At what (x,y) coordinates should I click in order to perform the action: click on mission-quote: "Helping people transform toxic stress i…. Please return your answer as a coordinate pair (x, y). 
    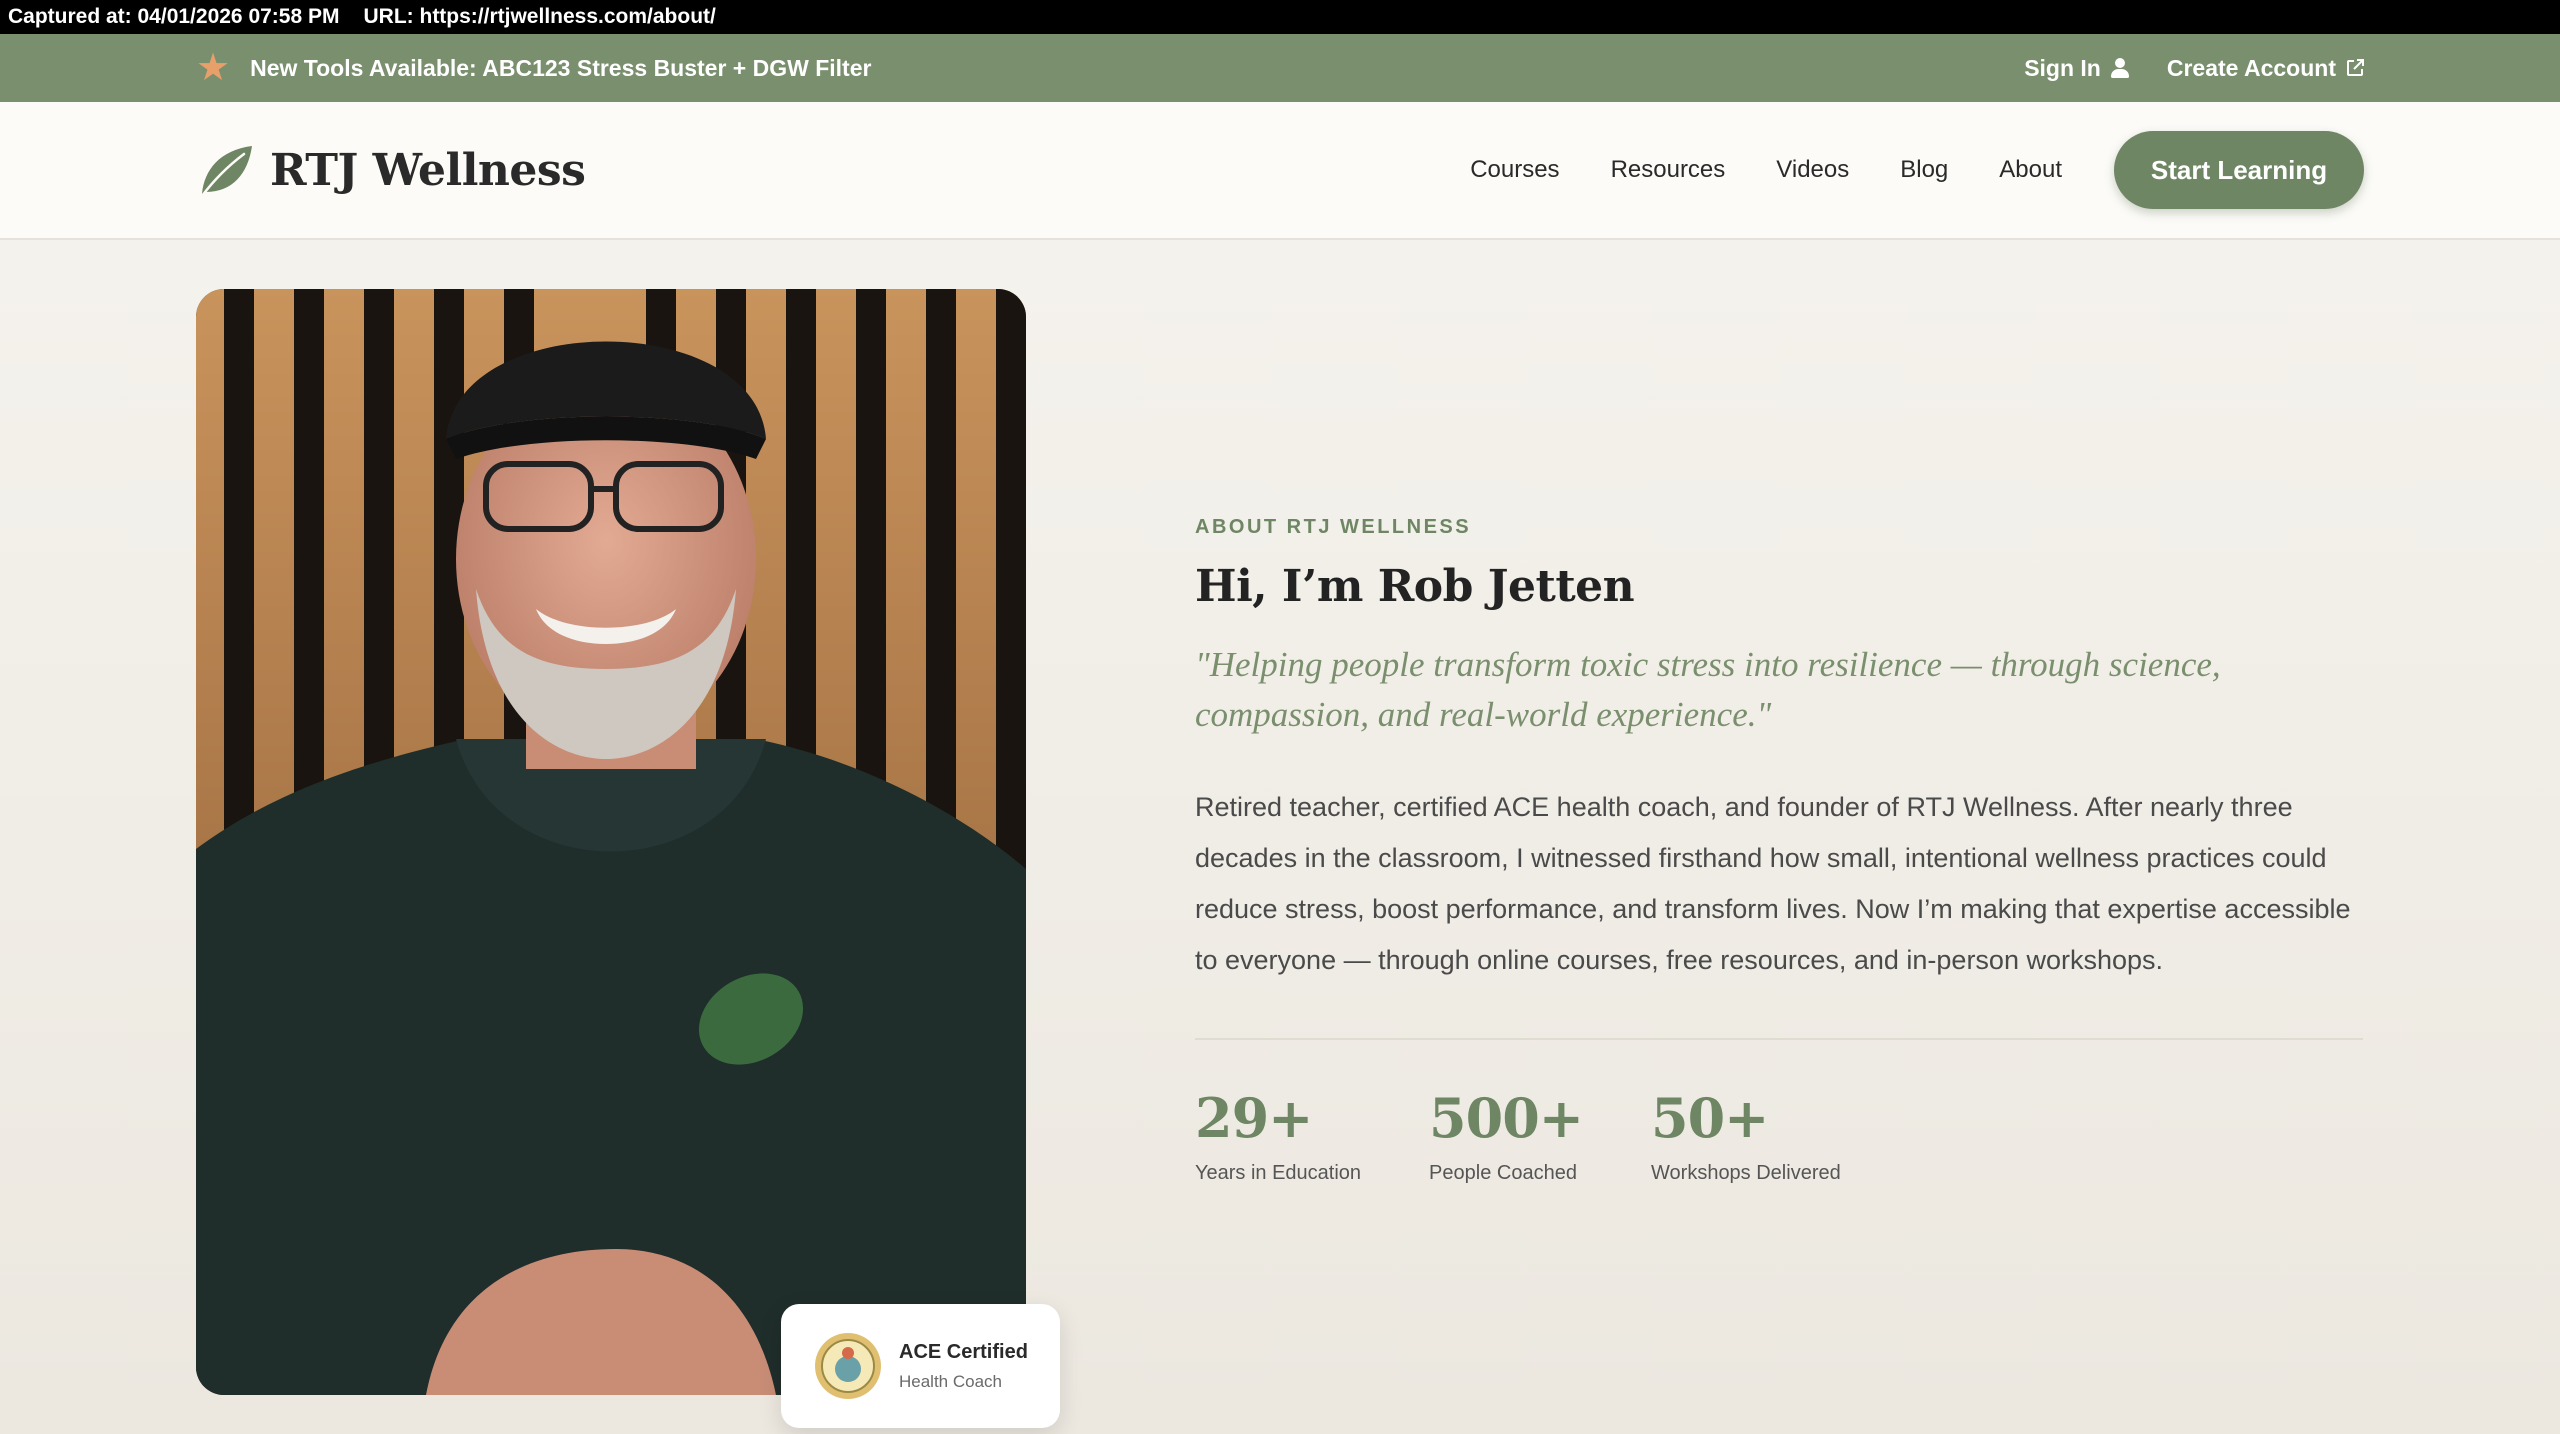
    Looking at the image, I should click on (1708, 689).